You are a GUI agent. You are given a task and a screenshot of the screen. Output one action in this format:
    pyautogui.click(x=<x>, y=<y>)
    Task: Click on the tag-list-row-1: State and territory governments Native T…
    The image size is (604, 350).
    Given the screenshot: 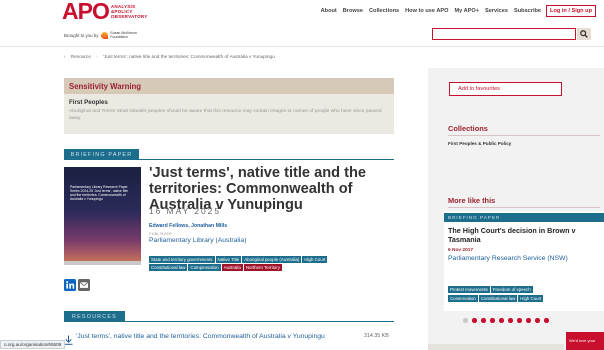 What is the action you would take?
    pyautogui.click(x=274, y=260)
    